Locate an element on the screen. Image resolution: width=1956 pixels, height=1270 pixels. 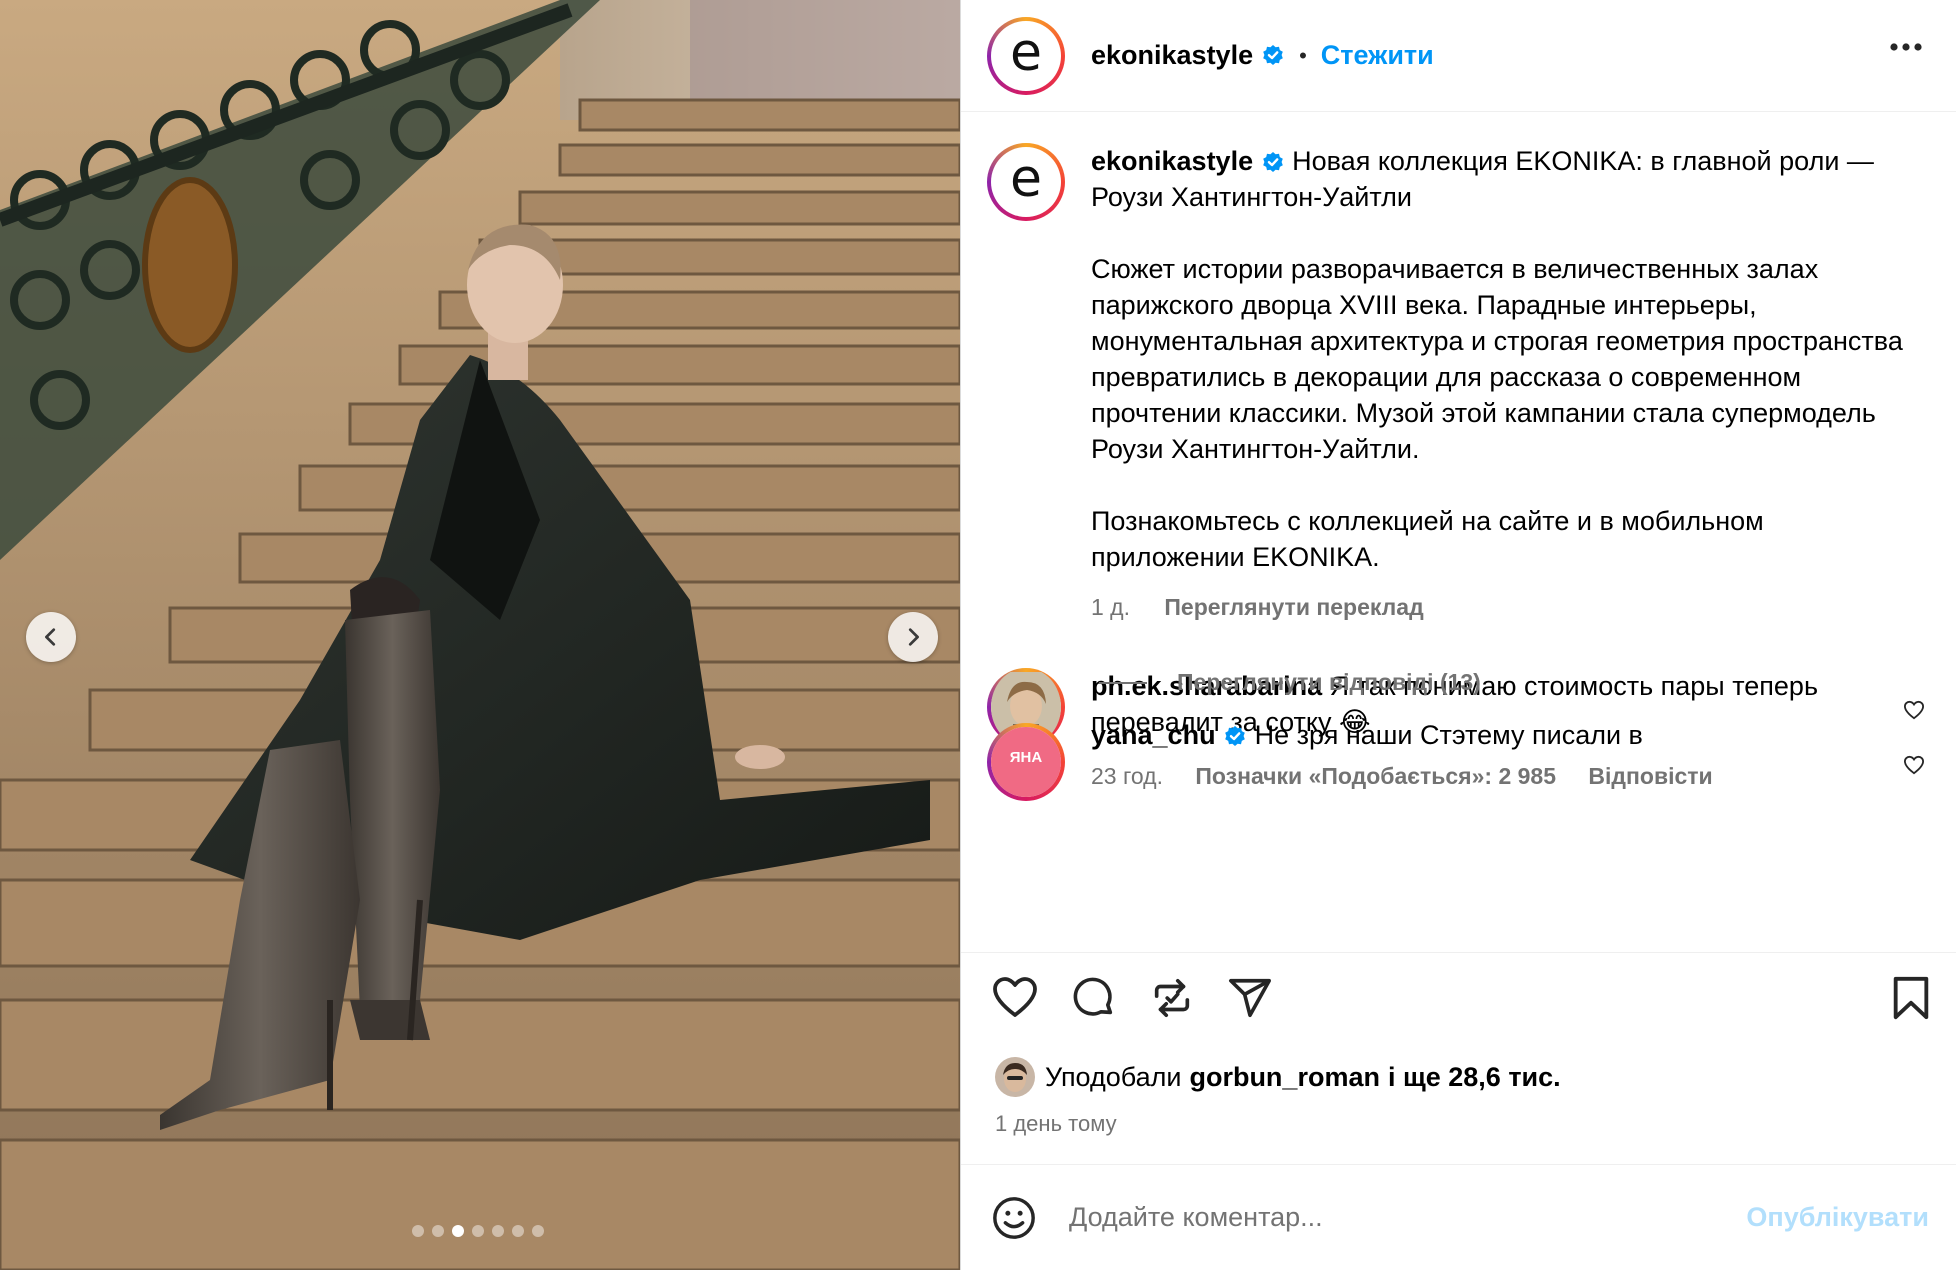
liker-avatar is located at coordinates (1015, 1077).